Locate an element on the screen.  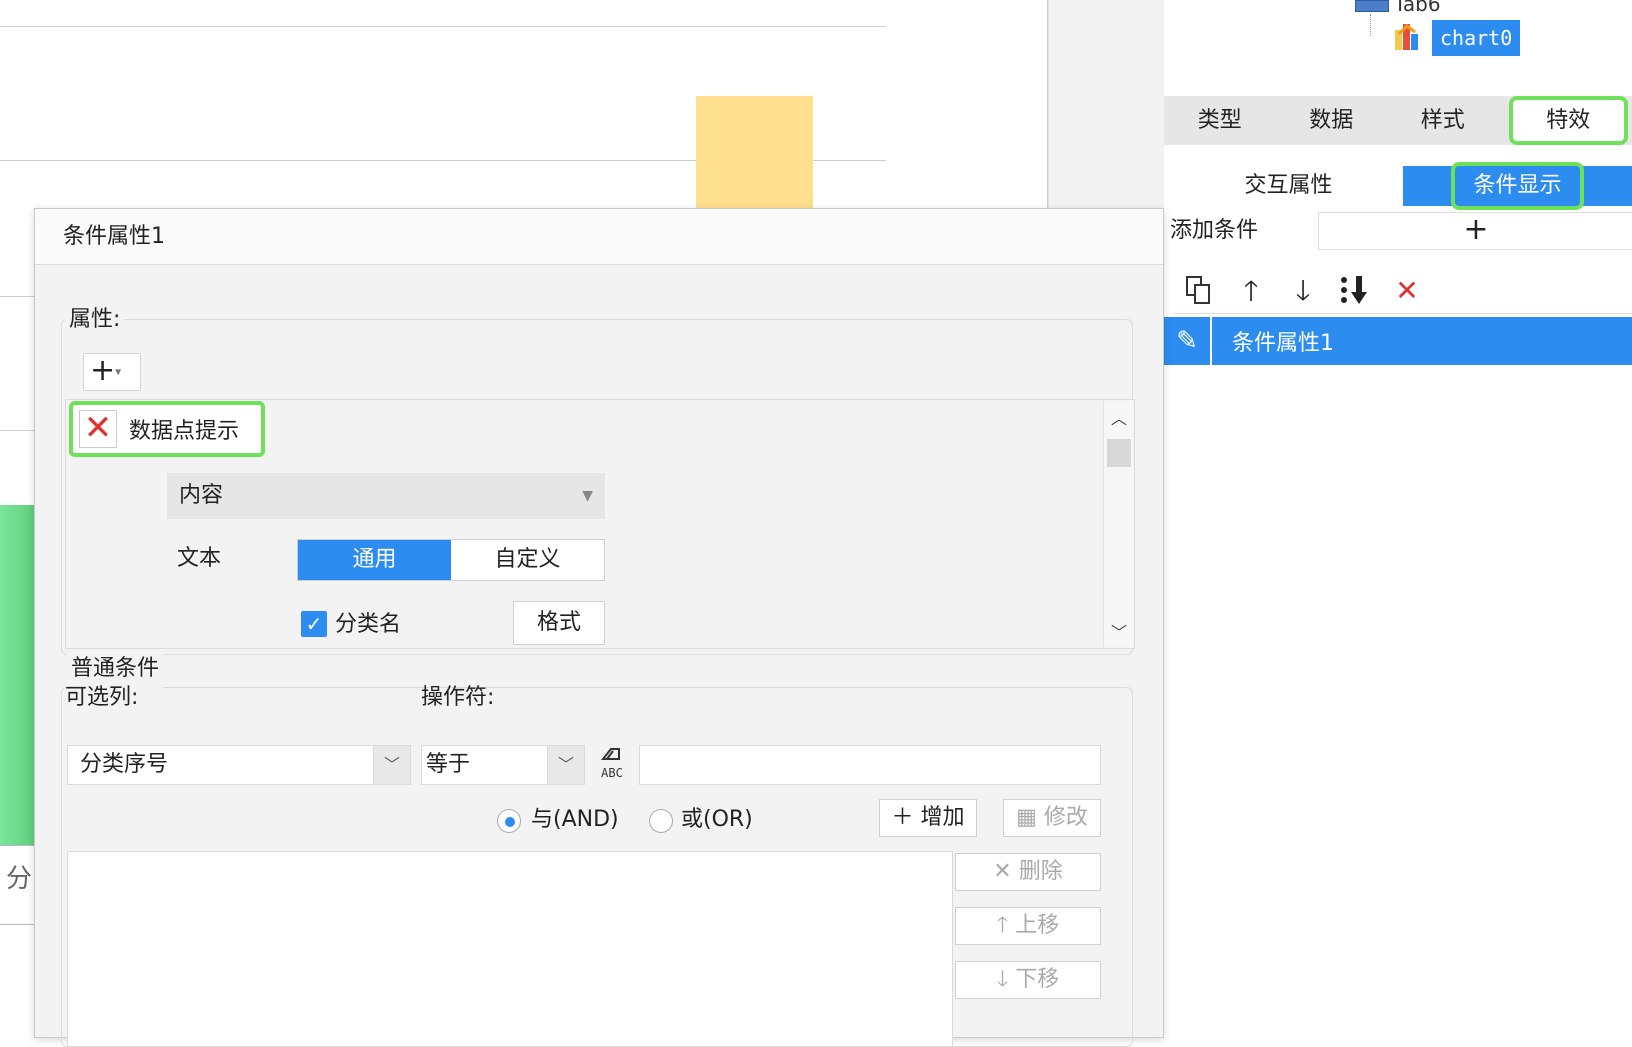
delete-button-label: 删除 is located at coordinates (1040, 871).